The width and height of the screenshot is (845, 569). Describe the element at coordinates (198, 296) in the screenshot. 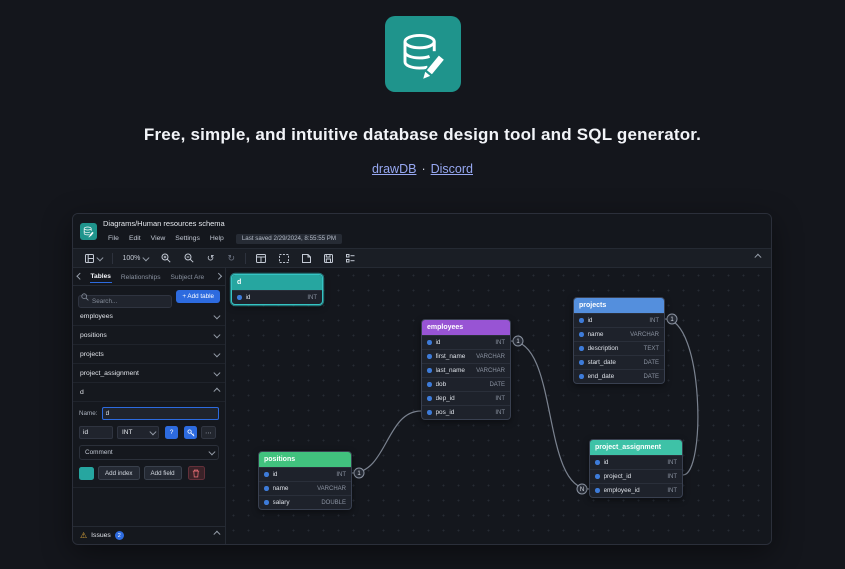

I see `add-table-button: + Add table` at that location.